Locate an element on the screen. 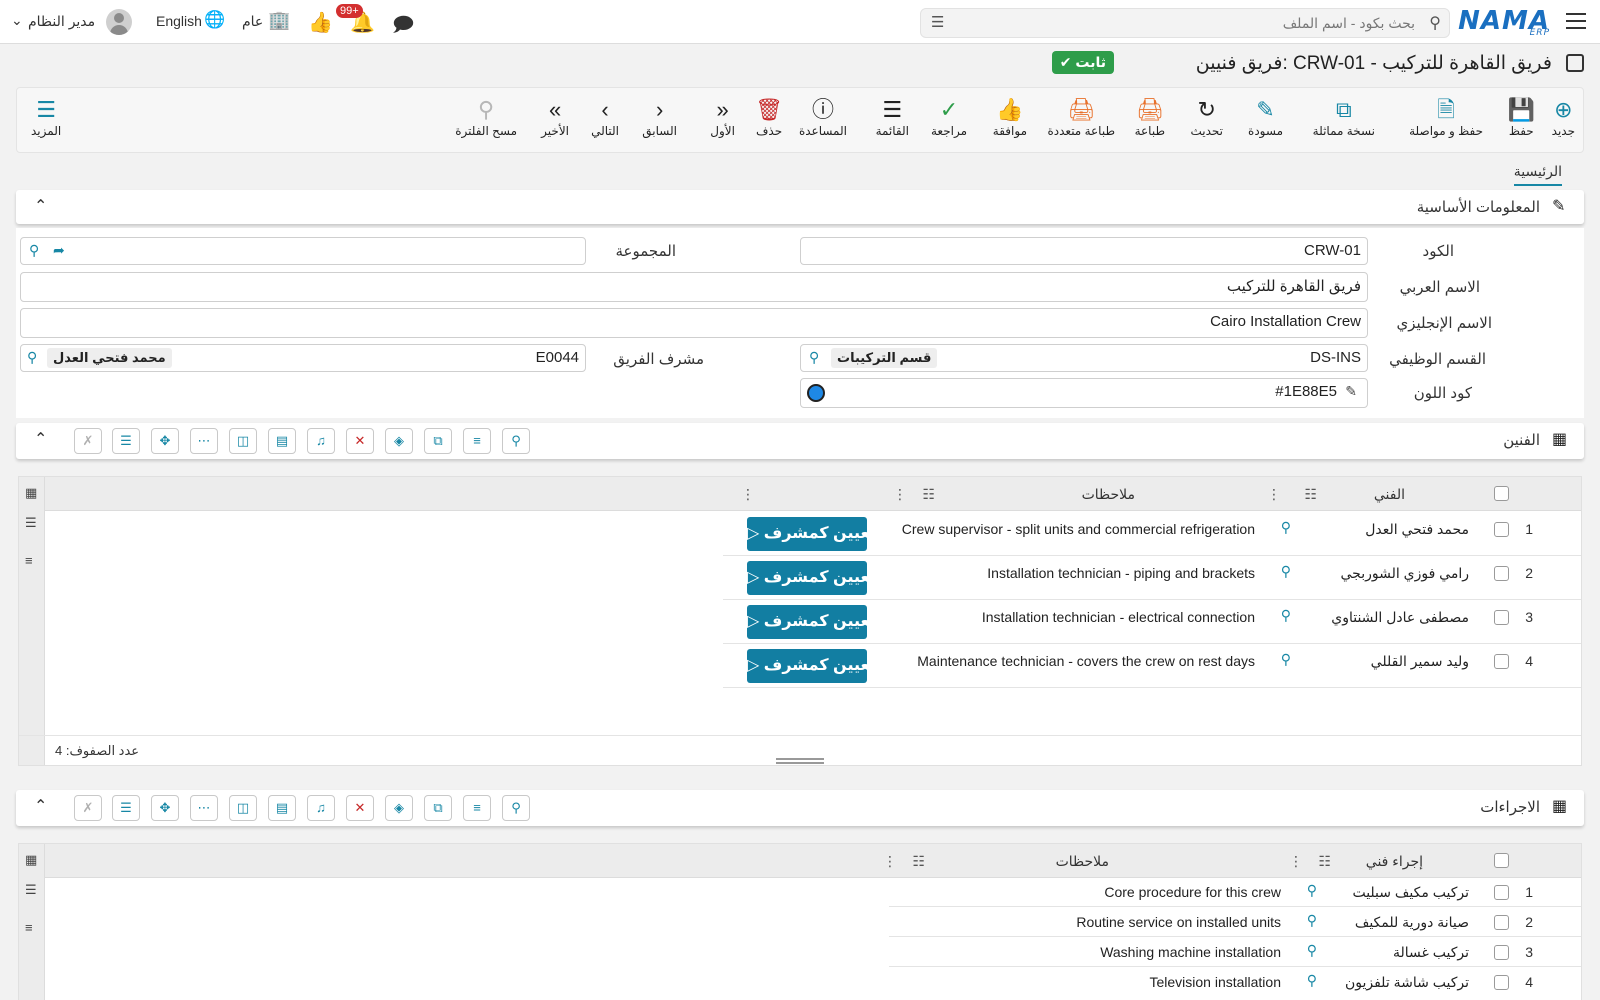 The width and height of the screenshot is (1600, 1000). save-continue-button: 🗎 حفظ و مواصلة is located at coordinates (1446, 117).